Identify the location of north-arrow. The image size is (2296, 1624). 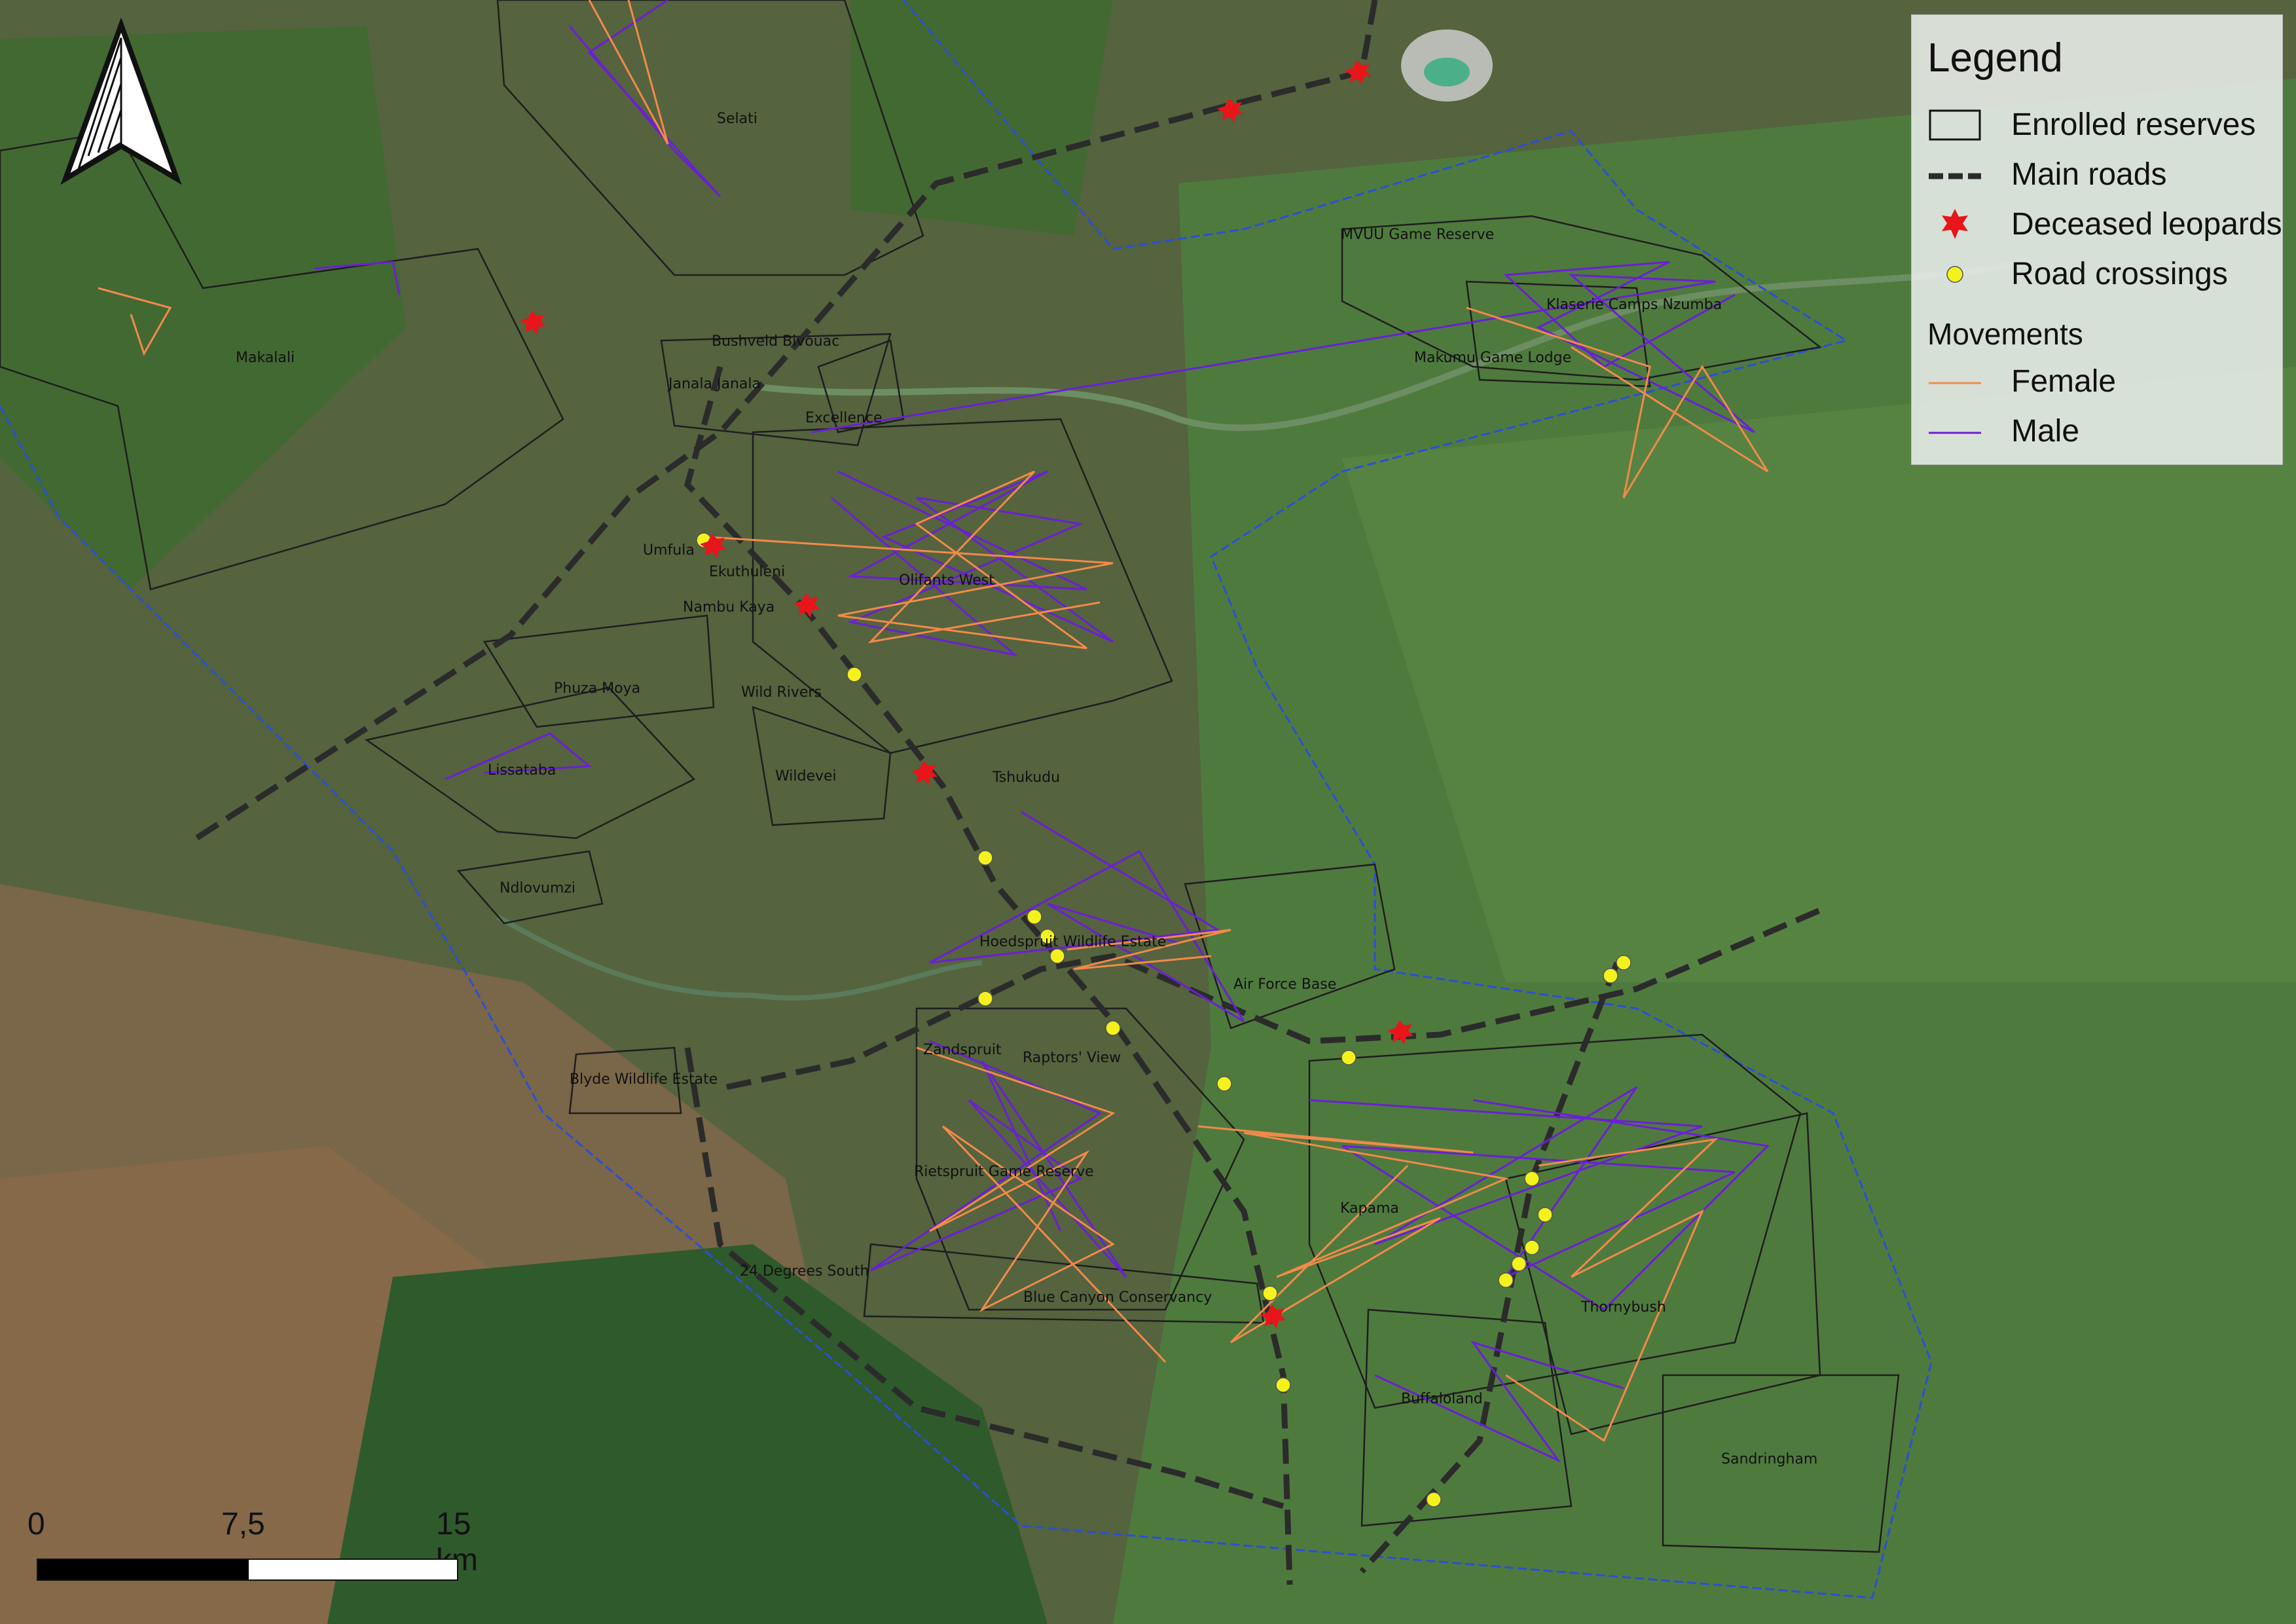
(121, 103).